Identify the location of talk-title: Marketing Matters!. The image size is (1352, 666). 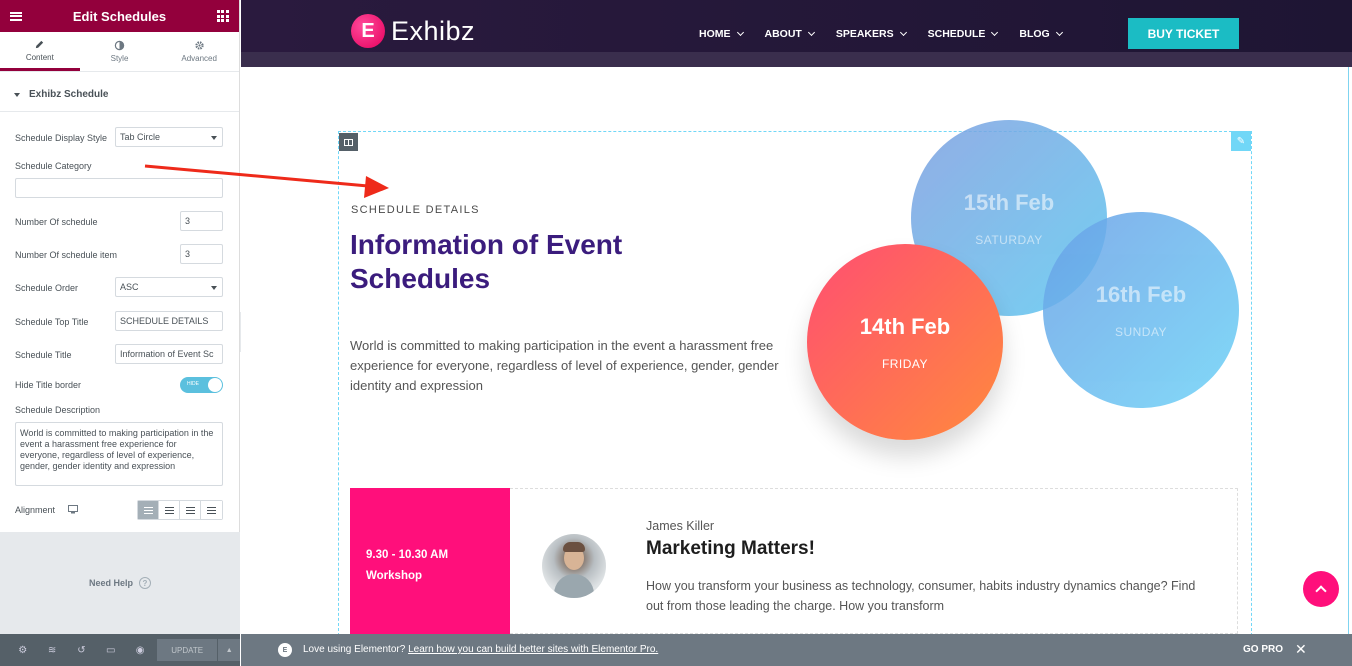
(730, 548).